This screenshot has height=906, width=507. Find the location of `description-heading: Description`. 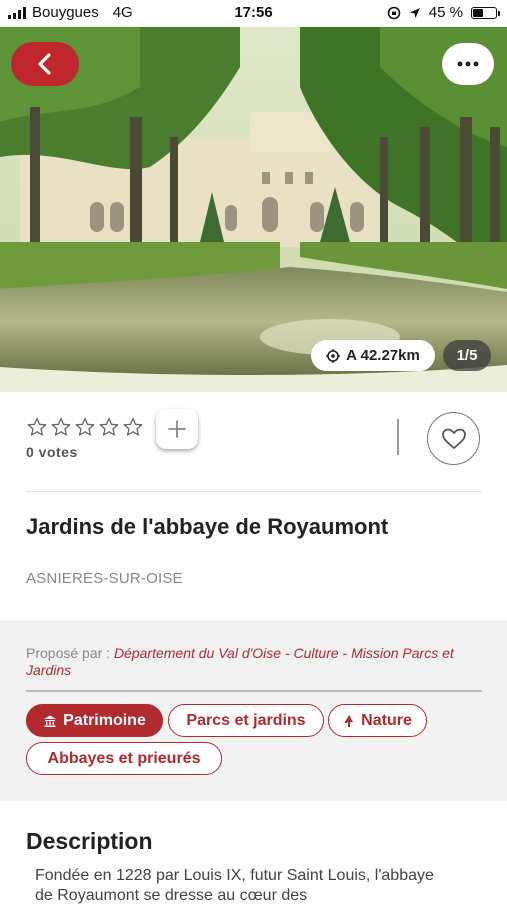

description-heading: Description is located at coordinates (89, 841).